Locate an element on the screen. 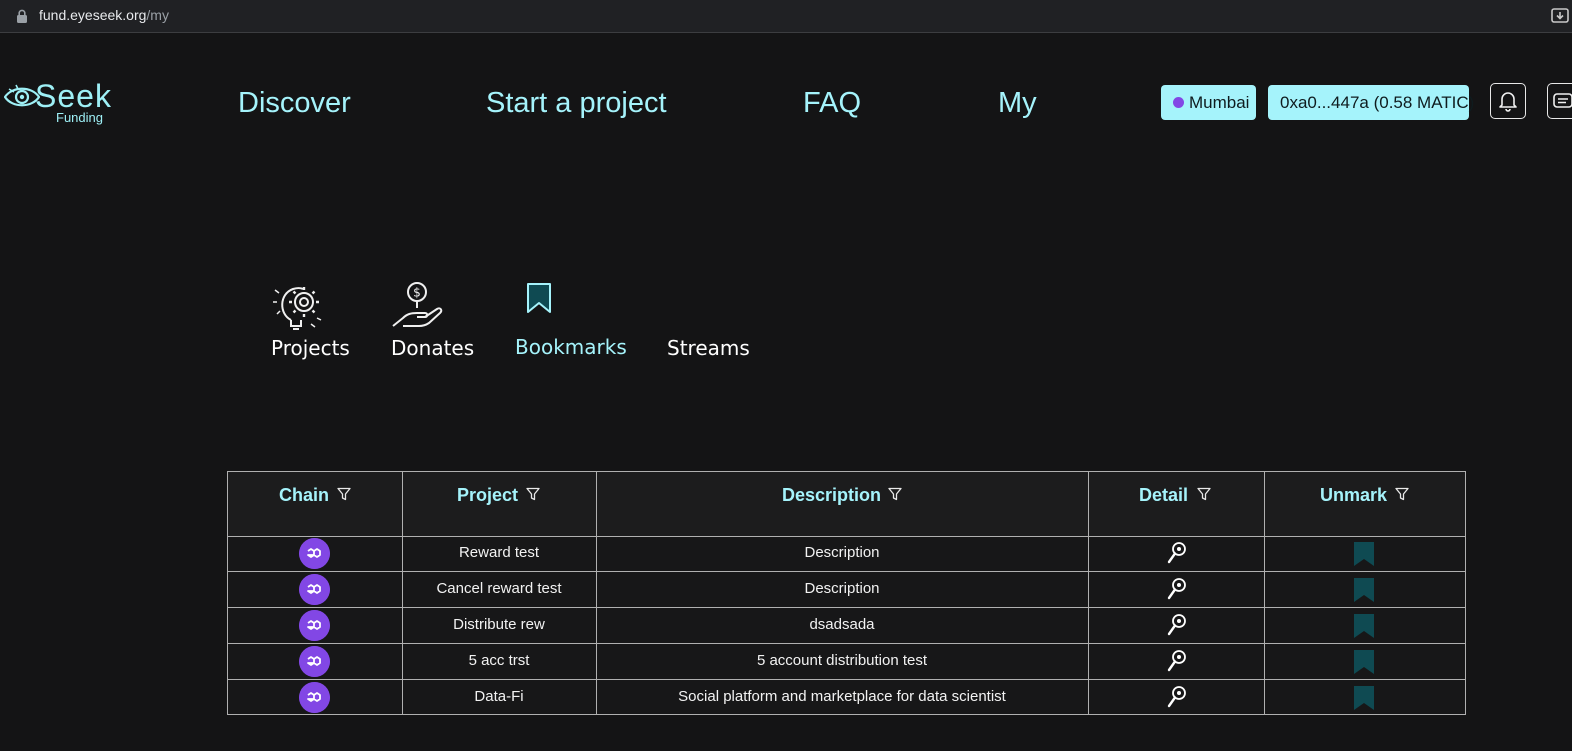 The width and height of the screenshot is (1572, 751). project-cell: Reward test is located at coordinates (499, 553).